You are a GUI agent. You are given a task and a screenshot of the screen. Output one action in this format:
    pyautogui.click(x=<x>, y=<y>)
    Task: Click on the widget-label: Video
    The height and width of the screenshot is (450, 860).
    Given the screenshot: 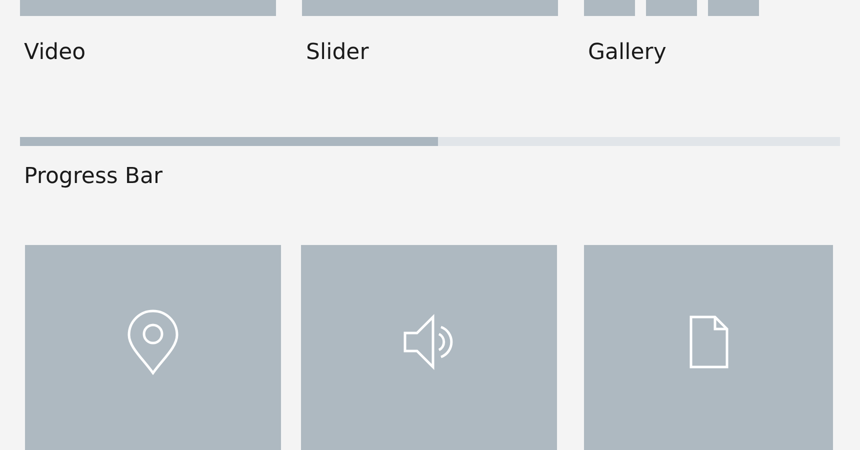 What is the action you would take?
    pyautogui.click(x=55, y=52)
    